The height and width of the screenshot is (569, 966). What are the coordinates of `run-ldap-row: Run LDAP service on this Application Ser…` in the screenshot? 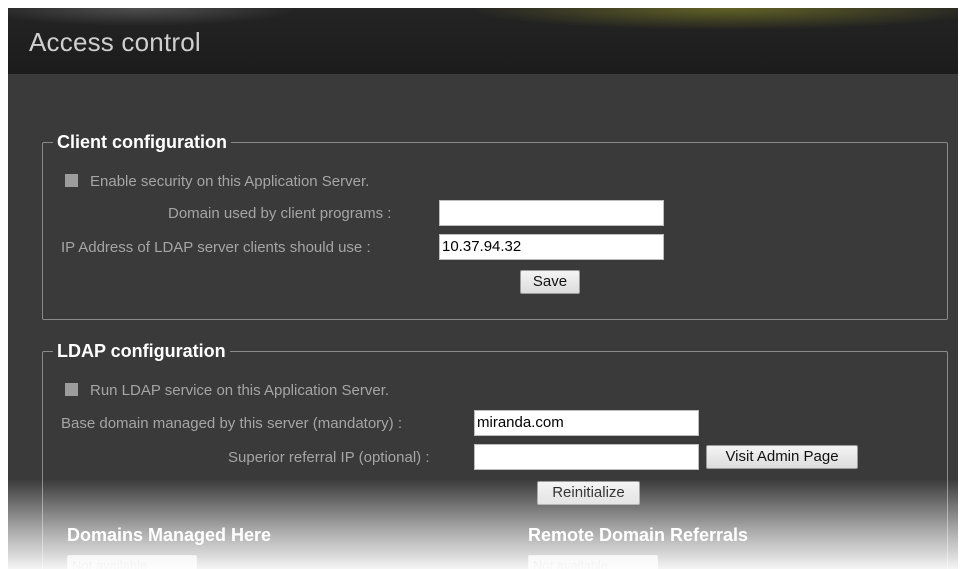 It's located at (227, 390).